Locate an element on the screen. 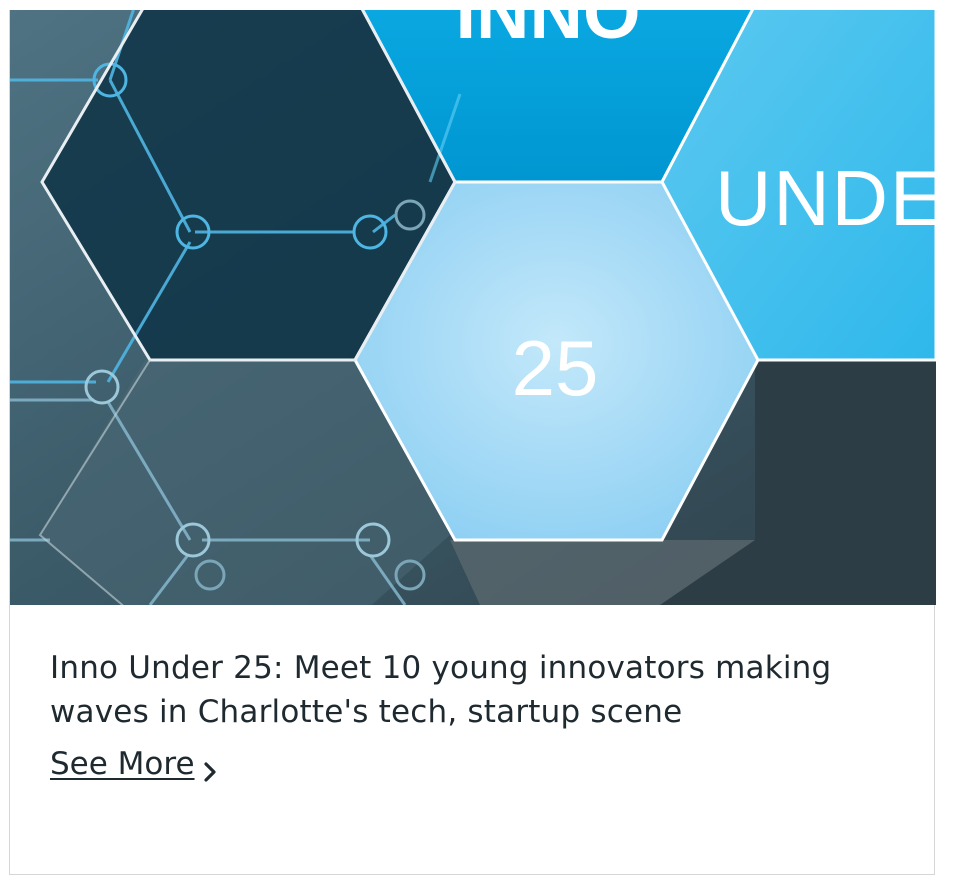 The image size is (956, 875). inno-text: INNO is located at coordinates (548, 32).